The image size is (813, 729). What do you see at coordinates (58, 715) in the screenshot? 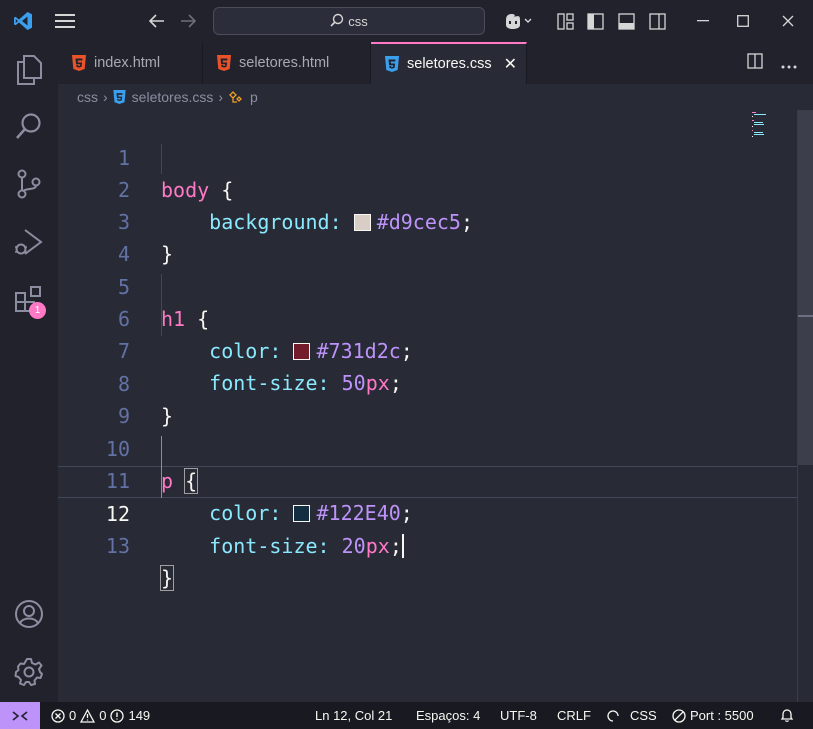
I see `error-icon` at bounding box center [58, 715].